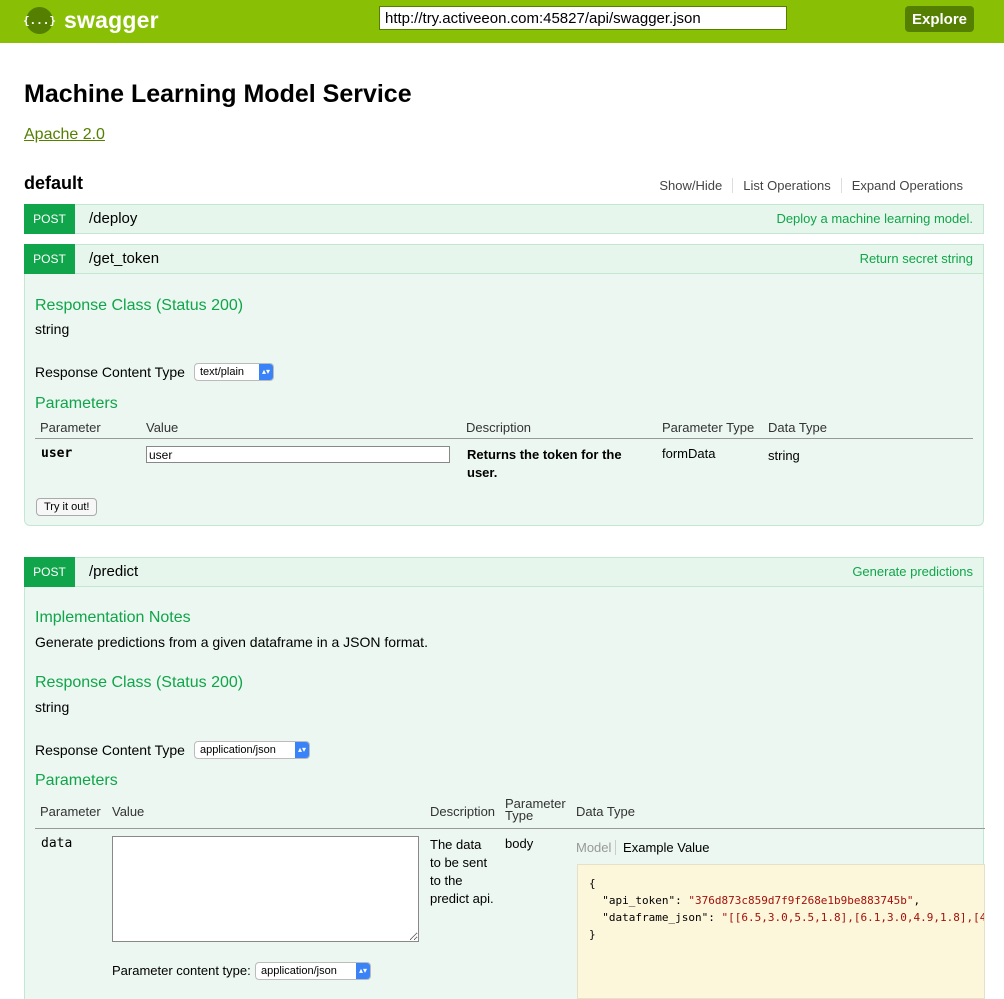 Image resolution: width=1004 pixels, height=999 pixels. Describe the element at coordinates (218, 94) in the screenshot. I see `page-title: Machine Learning Model Service` at that location.